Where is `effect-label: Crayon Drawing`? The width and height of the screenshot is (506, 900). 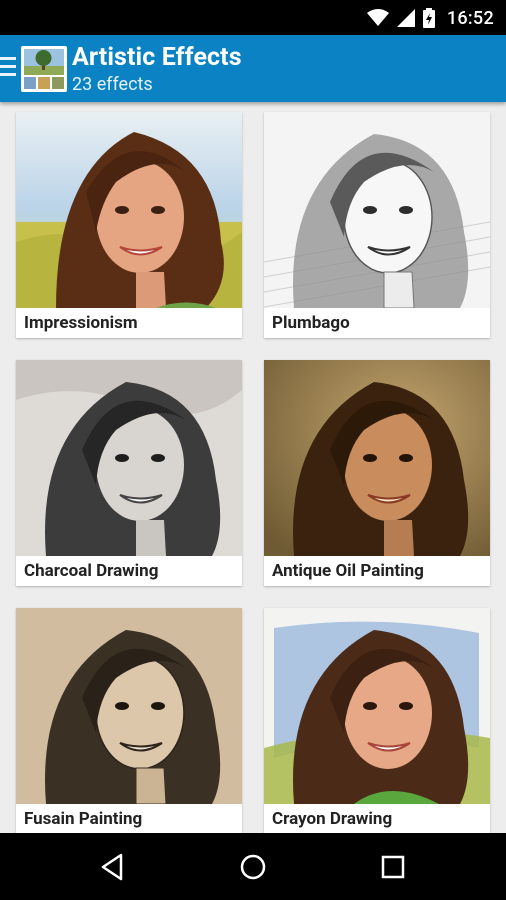
effect-label: Crayon Drawing is located at coordinates (332, 819).